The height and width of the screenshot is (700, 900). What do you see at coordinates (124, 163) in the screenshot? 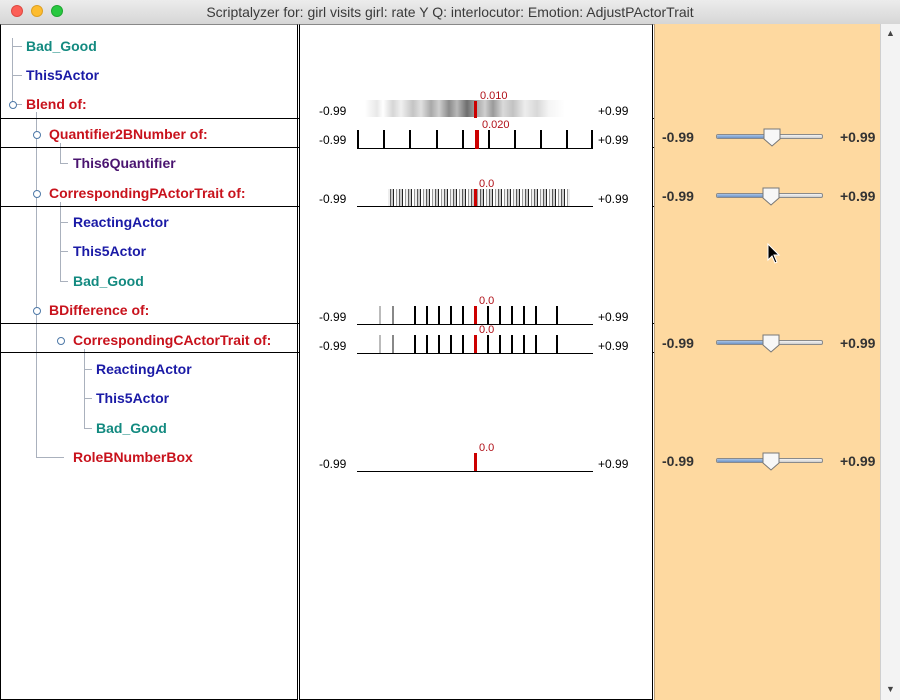
I see `tree-node-this6quantifier: This6Quantifier` at bounding box center [124, 163].